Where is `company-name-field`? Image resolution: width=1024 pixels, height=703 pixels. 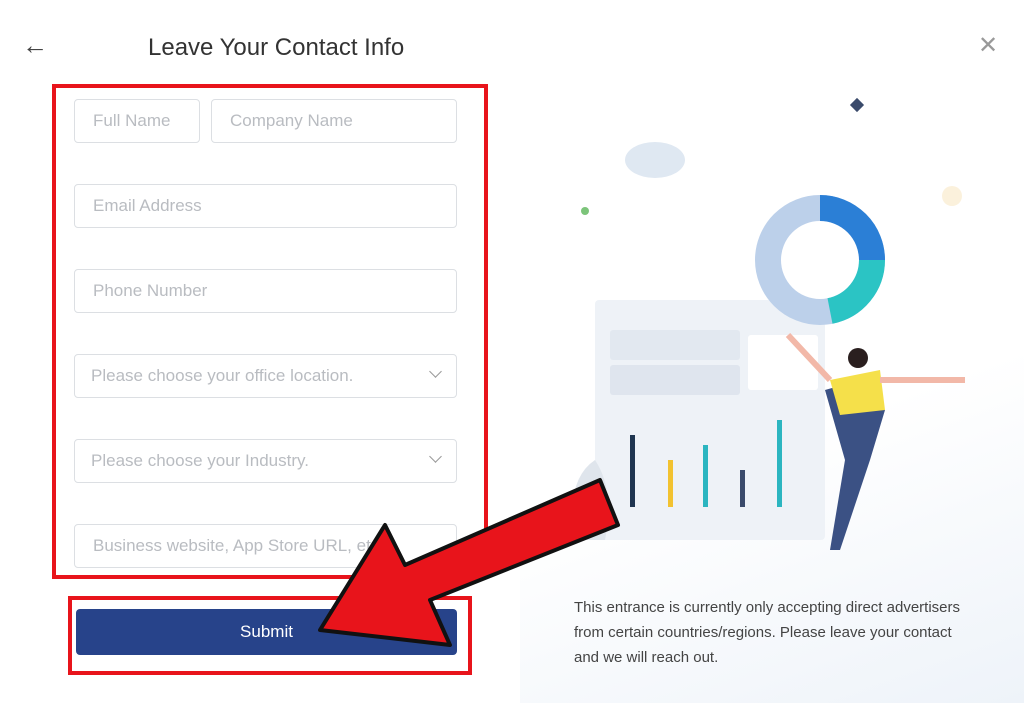 company-name-field is located at coordinates (334, 121).